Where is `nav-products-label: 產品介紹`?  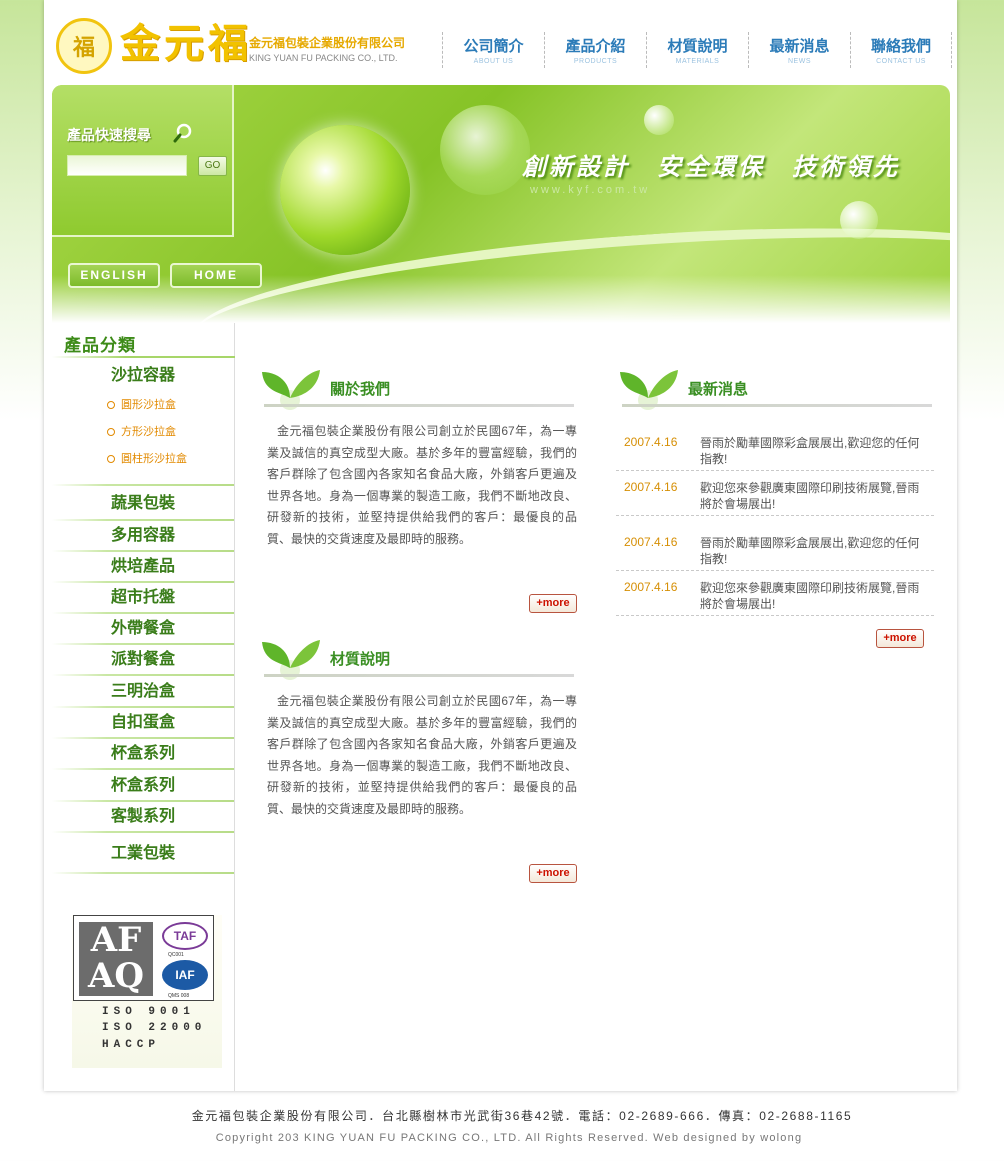 nav-products-label: 產品介紹 is located at coordinates (595, 46).